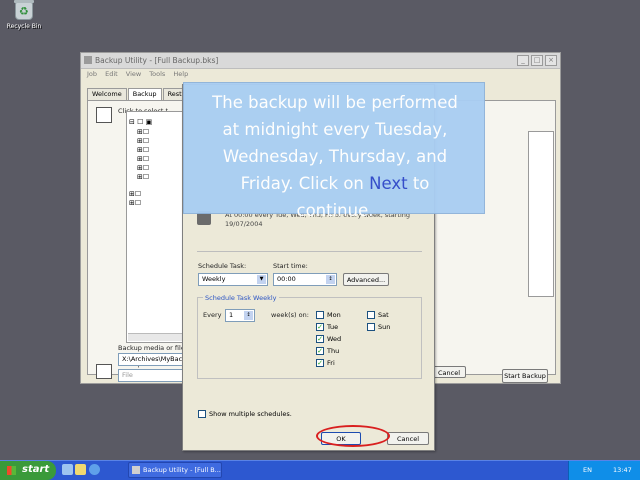  I want to click on every-label: Every, so click(212, 315).